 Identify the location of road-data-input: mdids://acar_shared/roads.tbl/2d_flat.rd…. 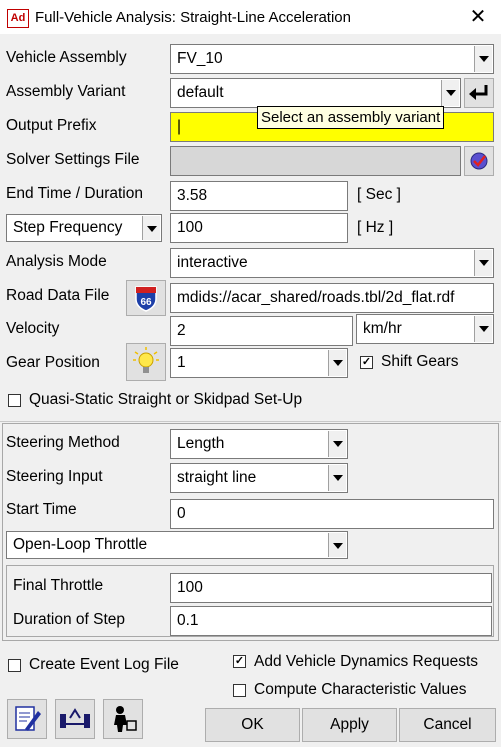
(332, 298).